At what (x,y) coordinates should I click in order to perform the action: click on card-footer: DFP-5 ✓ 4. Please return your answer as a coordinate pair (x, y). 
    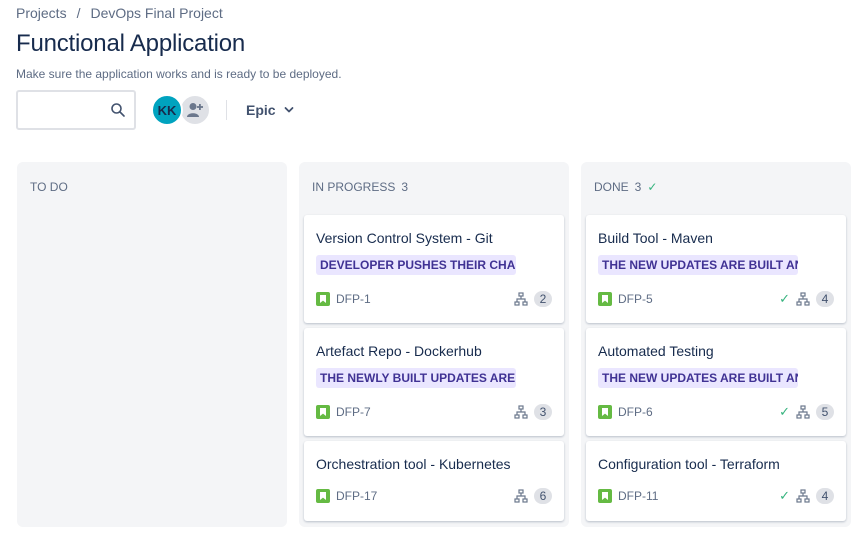
    Looking at the image, I should click on (716, 299).